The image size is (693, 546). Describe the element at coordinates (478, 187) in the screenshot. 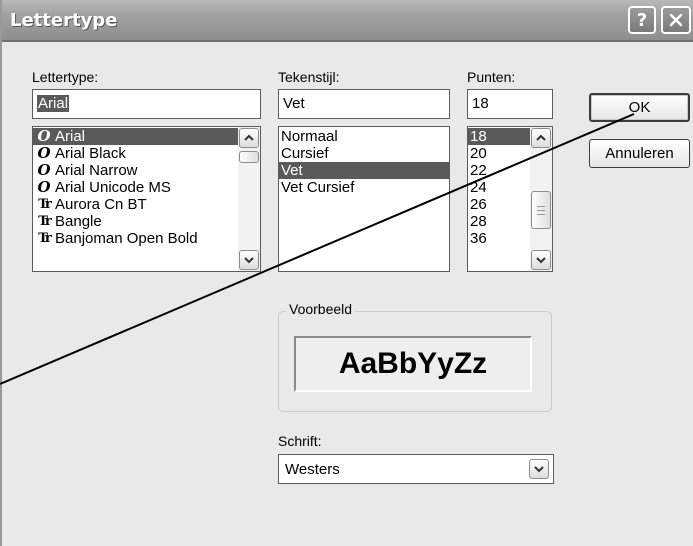

I see `size-list-item-label: 24` at that location.